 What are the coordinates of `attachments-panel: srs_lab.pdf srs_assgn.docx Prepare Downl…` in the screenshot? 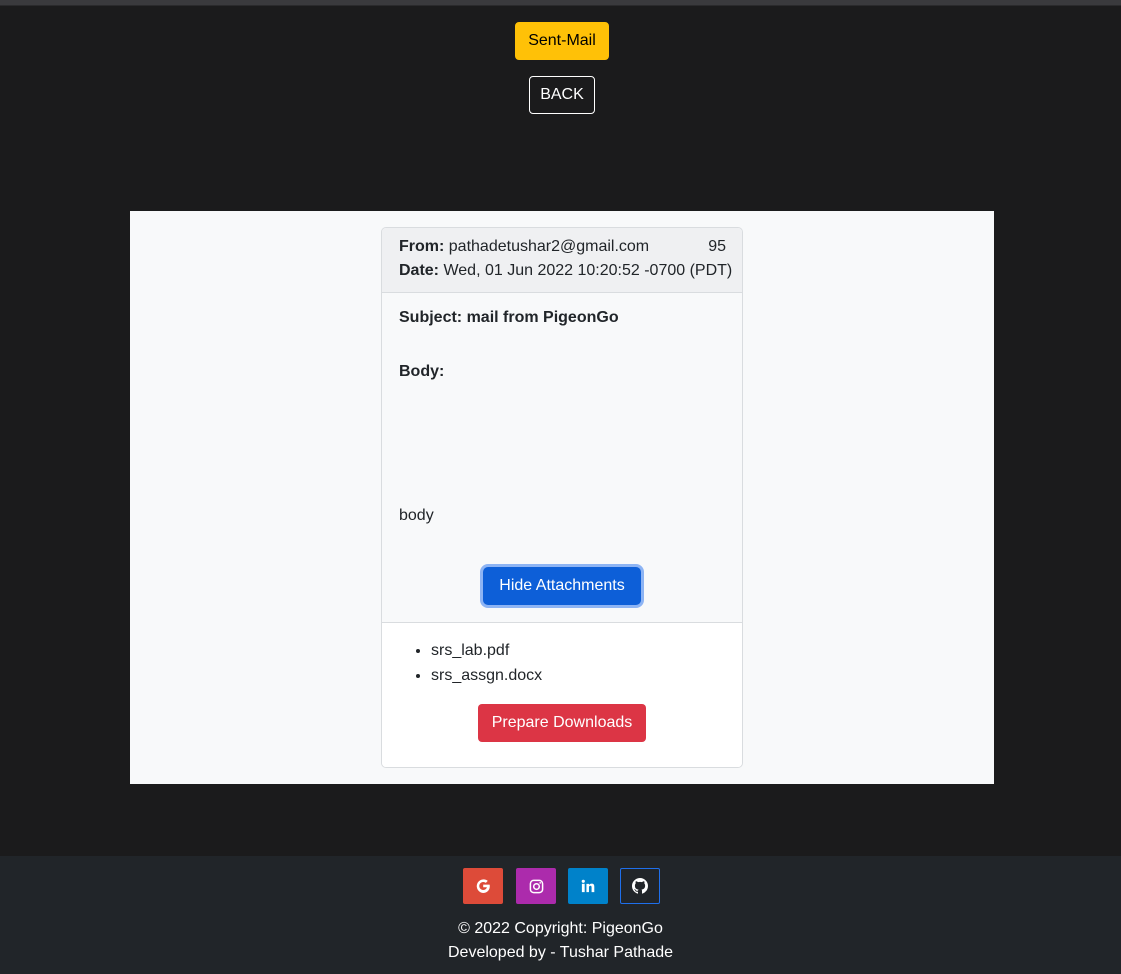 It's located at (562, 694).